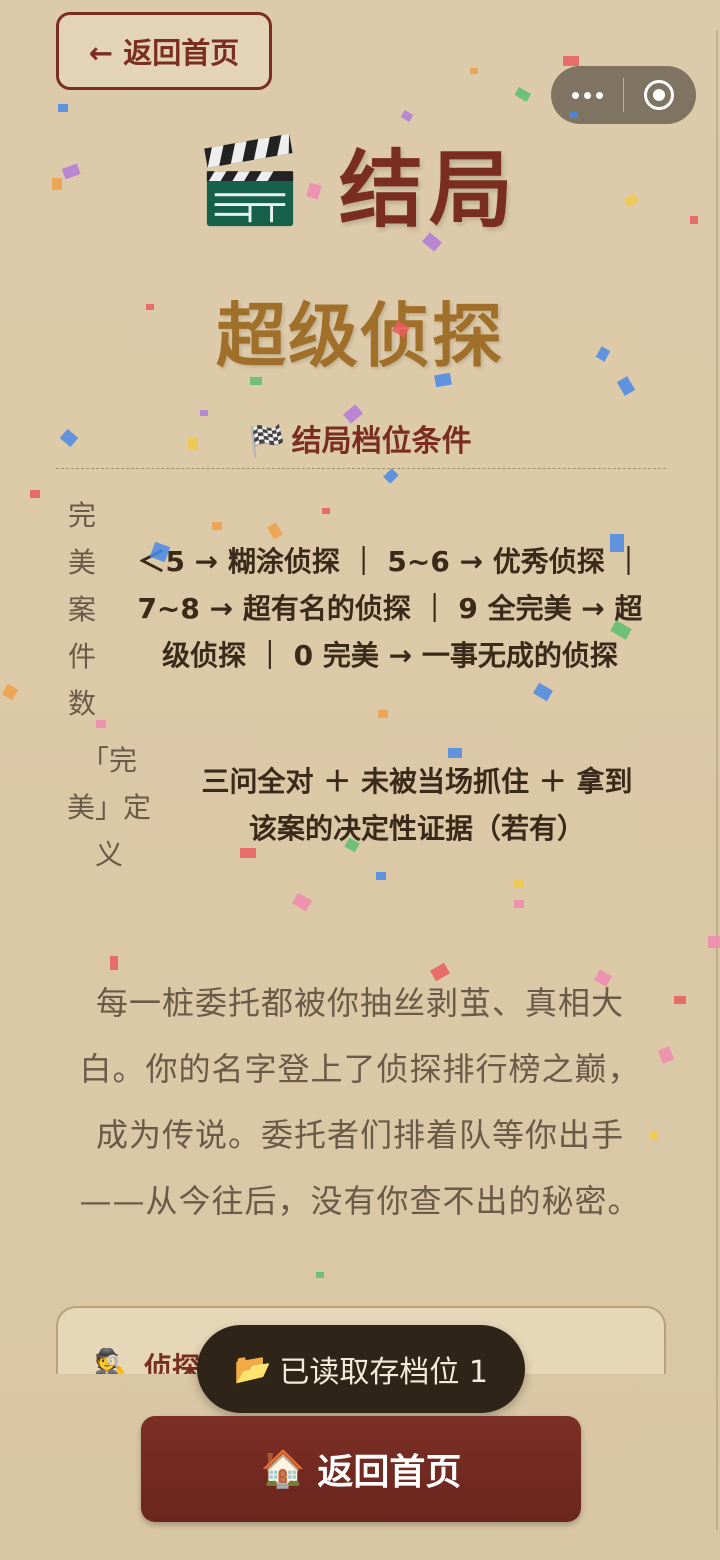  What do you see at coordinates (249, 180) in the screenshot?
I see `clapperboard-icon` at bounding box center [249, 180].